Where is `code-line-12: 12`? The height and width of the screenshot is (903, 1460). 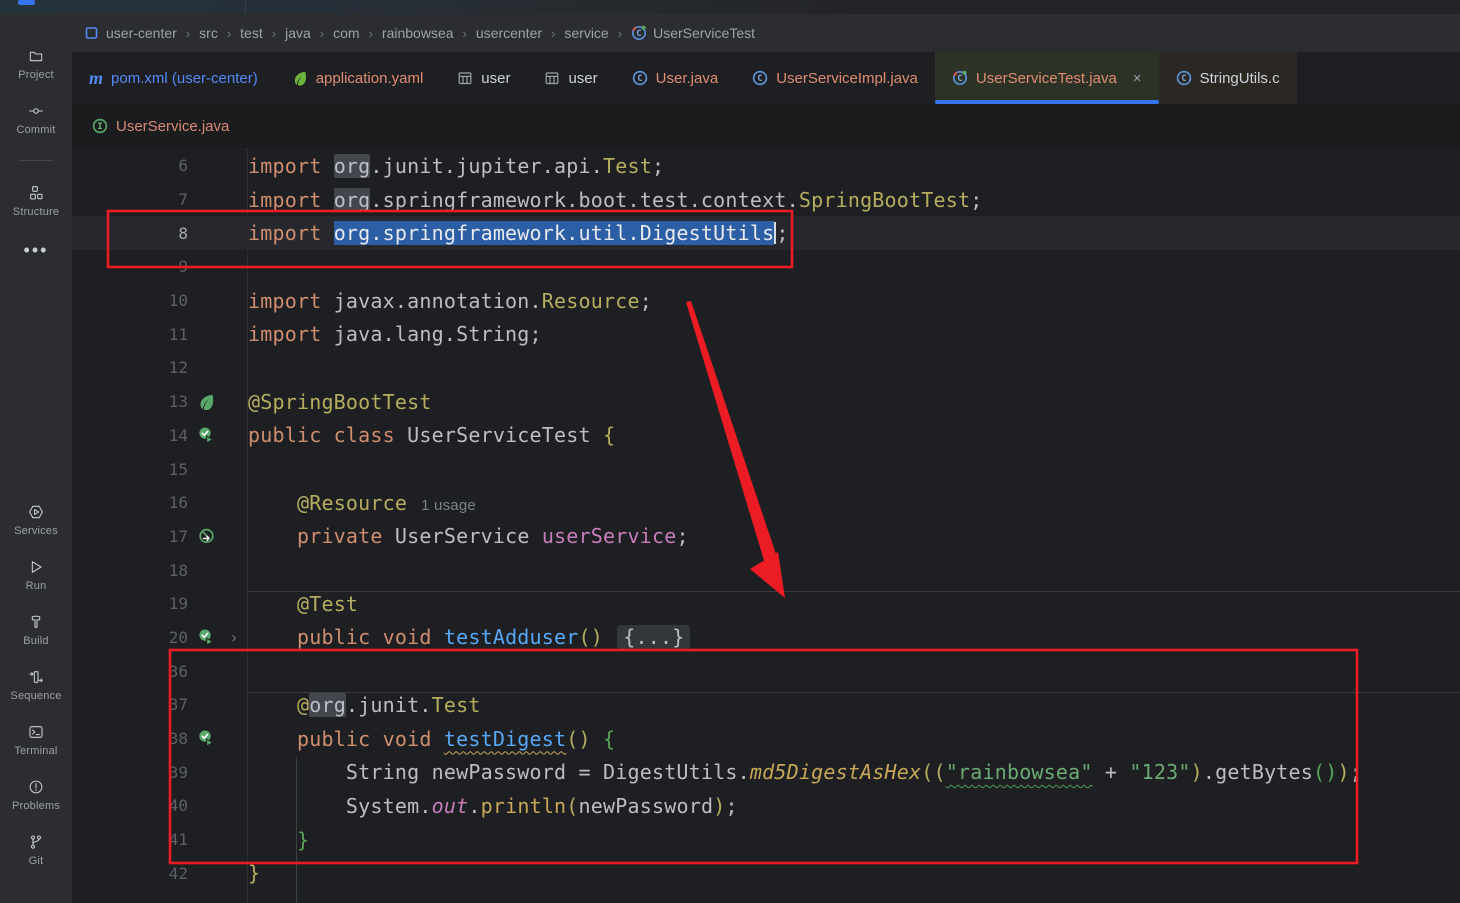
code-line-12: 12 is located at coordinates (766, 368).